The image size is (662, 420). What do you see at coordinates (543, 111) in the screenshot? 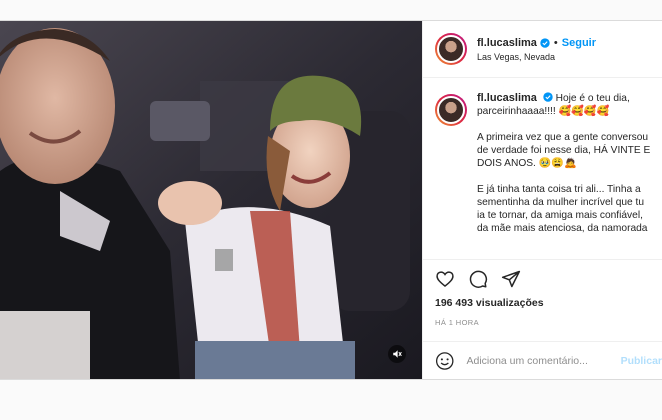
I see `caption-line: parceirinhaaaa!!!! 🥰🥰🥰🥰` at bounding box center [543, 111].